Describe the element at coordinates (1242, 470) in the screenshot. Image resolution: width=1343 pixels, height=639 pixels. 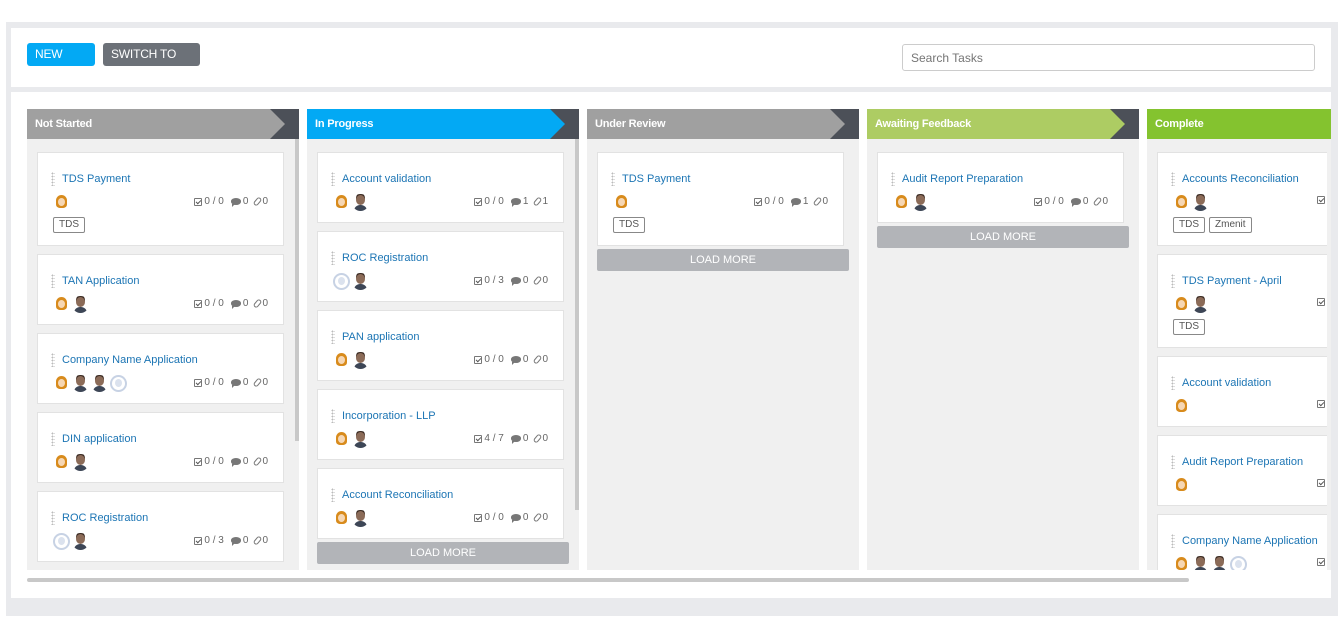
I see `task-card: Audit Report Preparation` at that location.